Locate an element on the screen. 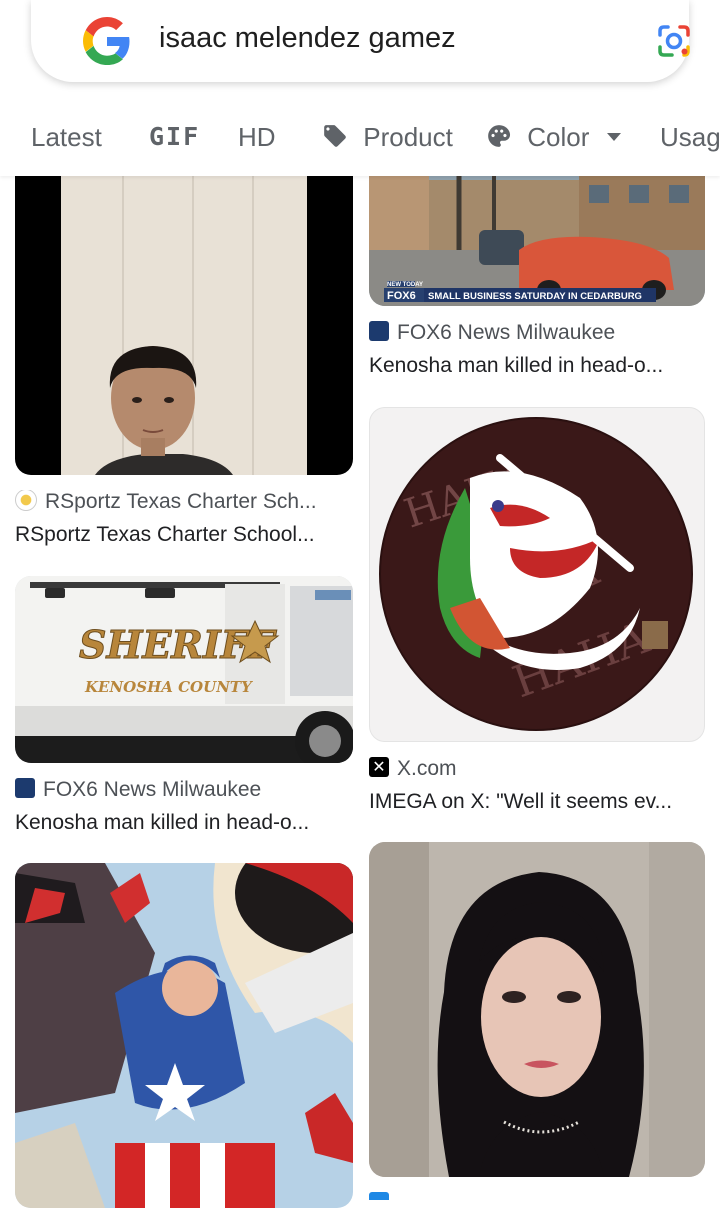  news-banner-text: SMALL BUSINESS SATURDAY IN CEDARBURG is located at coordinates (535, 296).